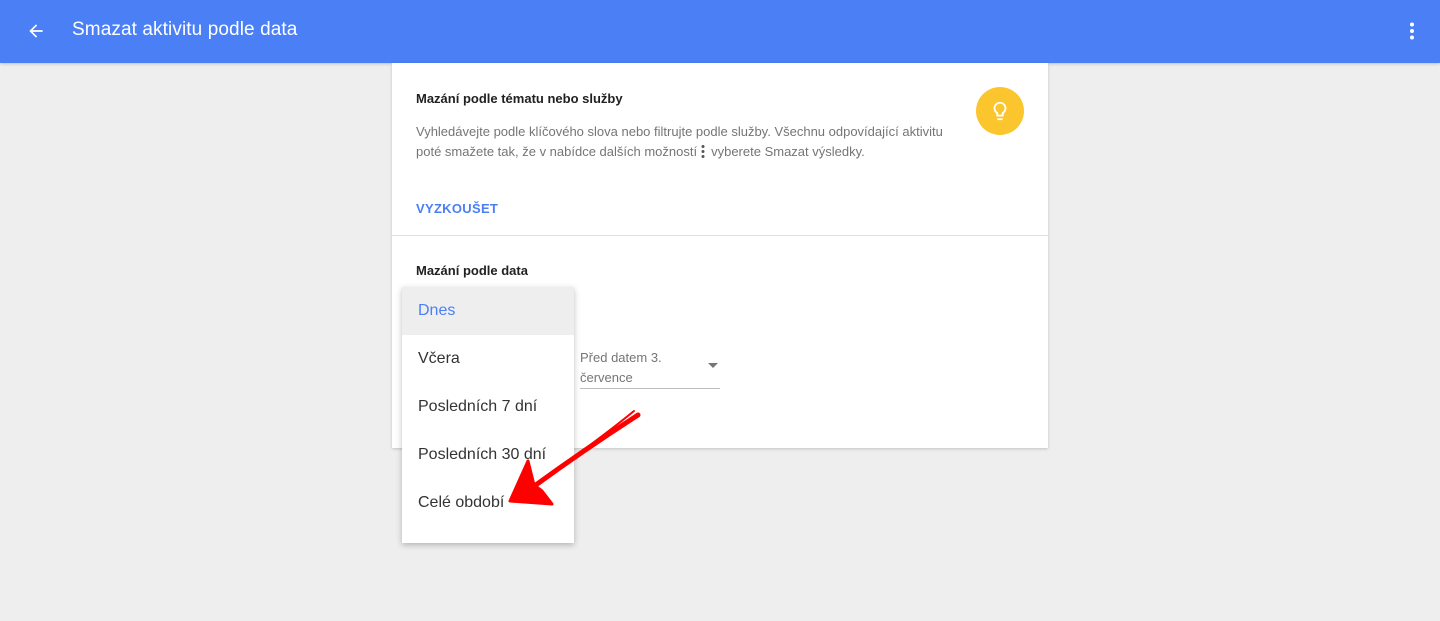  Describe the element at coordinates (488, 311) in the screenshot. I see `menu-item-today: Dnes` at that location.